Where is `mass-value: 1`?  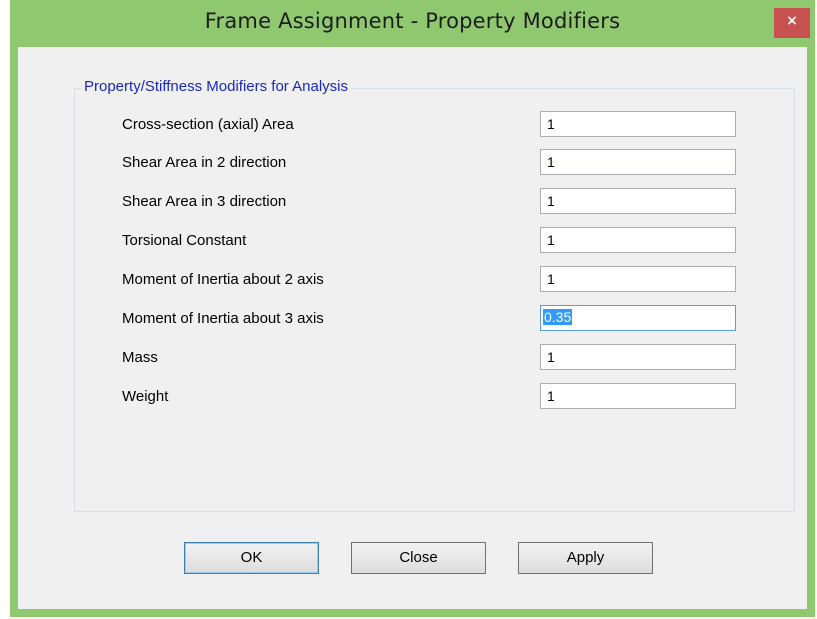
mass-value: 1 is located at coordinates (551, 357).